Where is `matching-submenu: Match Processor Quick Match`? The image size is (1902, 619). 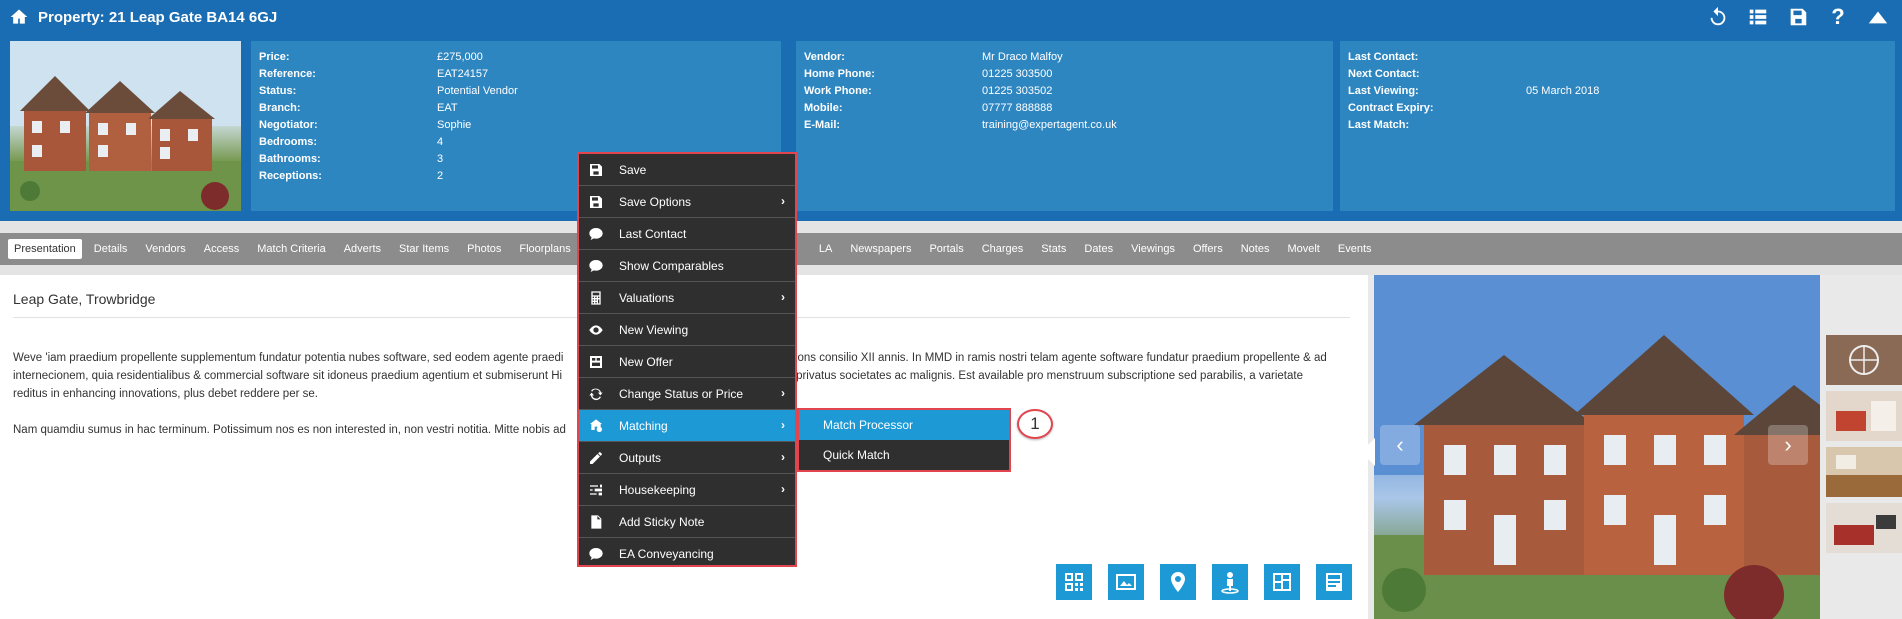
matching-submenu: Match Processor Quick Match is located at coordinates (904, 440).